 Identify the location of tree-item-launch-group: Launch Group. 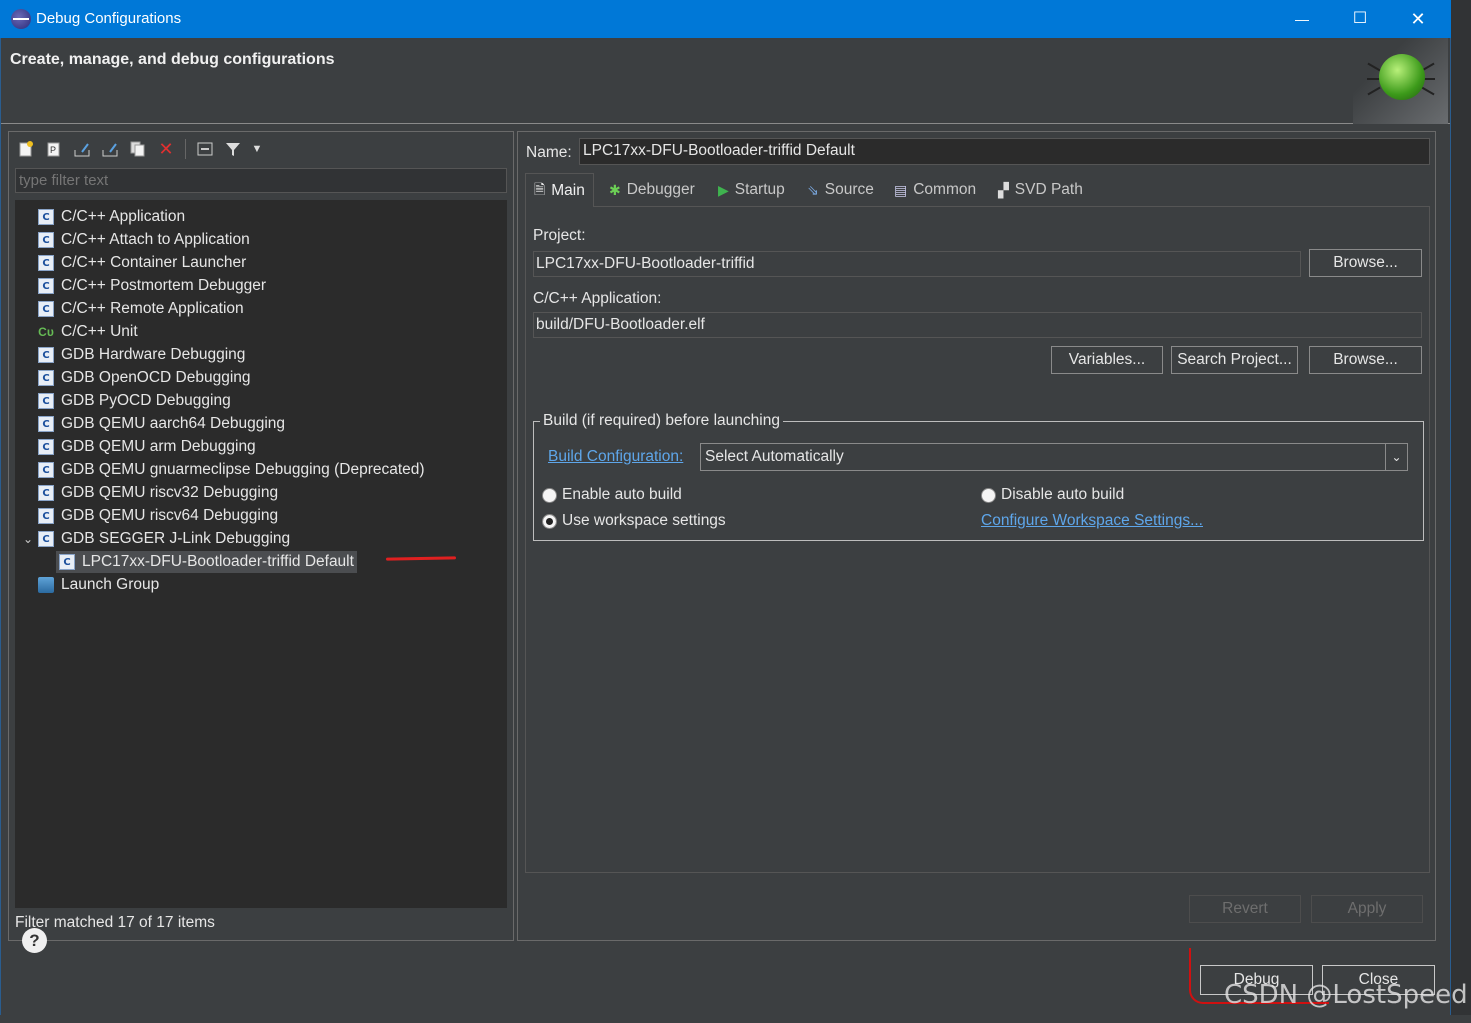
(98, 585).